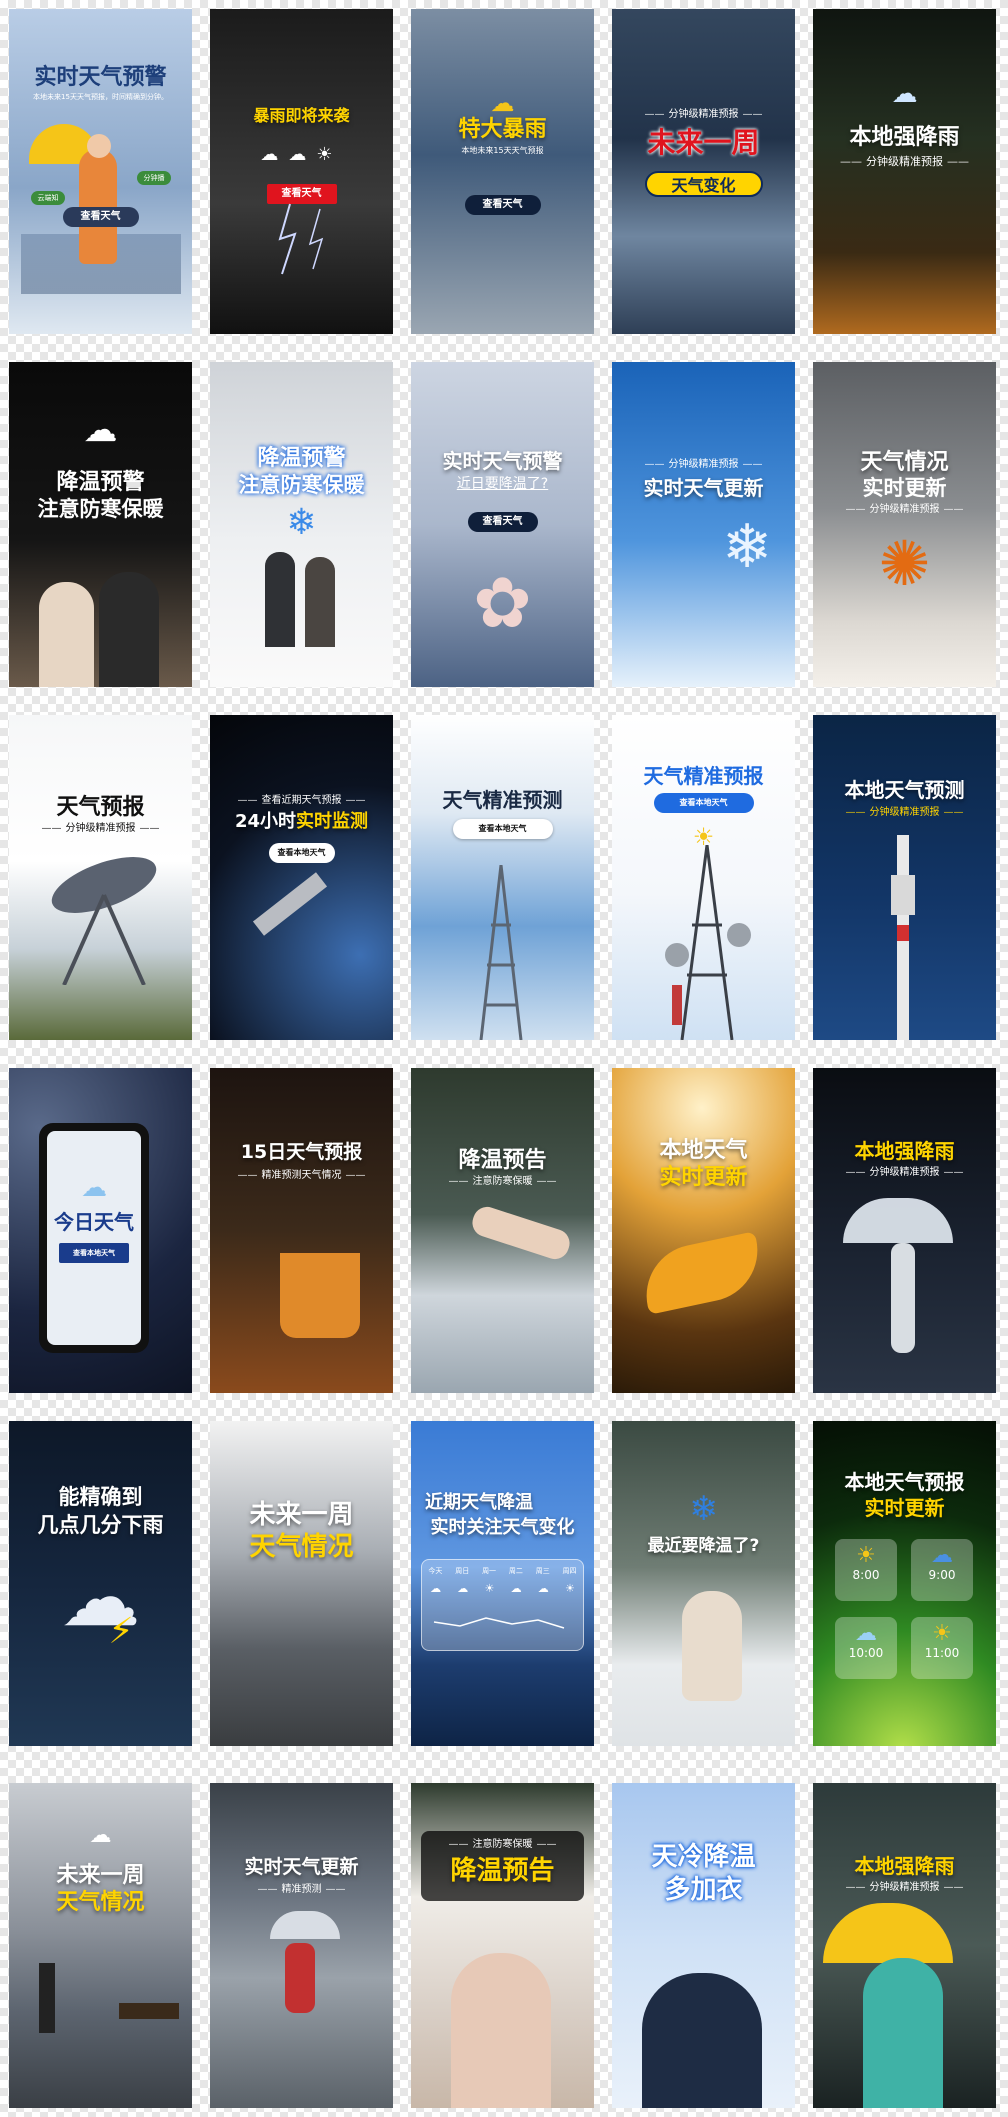 Image resolution: width=1008 pixels, height=2117 pixels. I want to click on coffee-mug-image, so click(320, 1295).